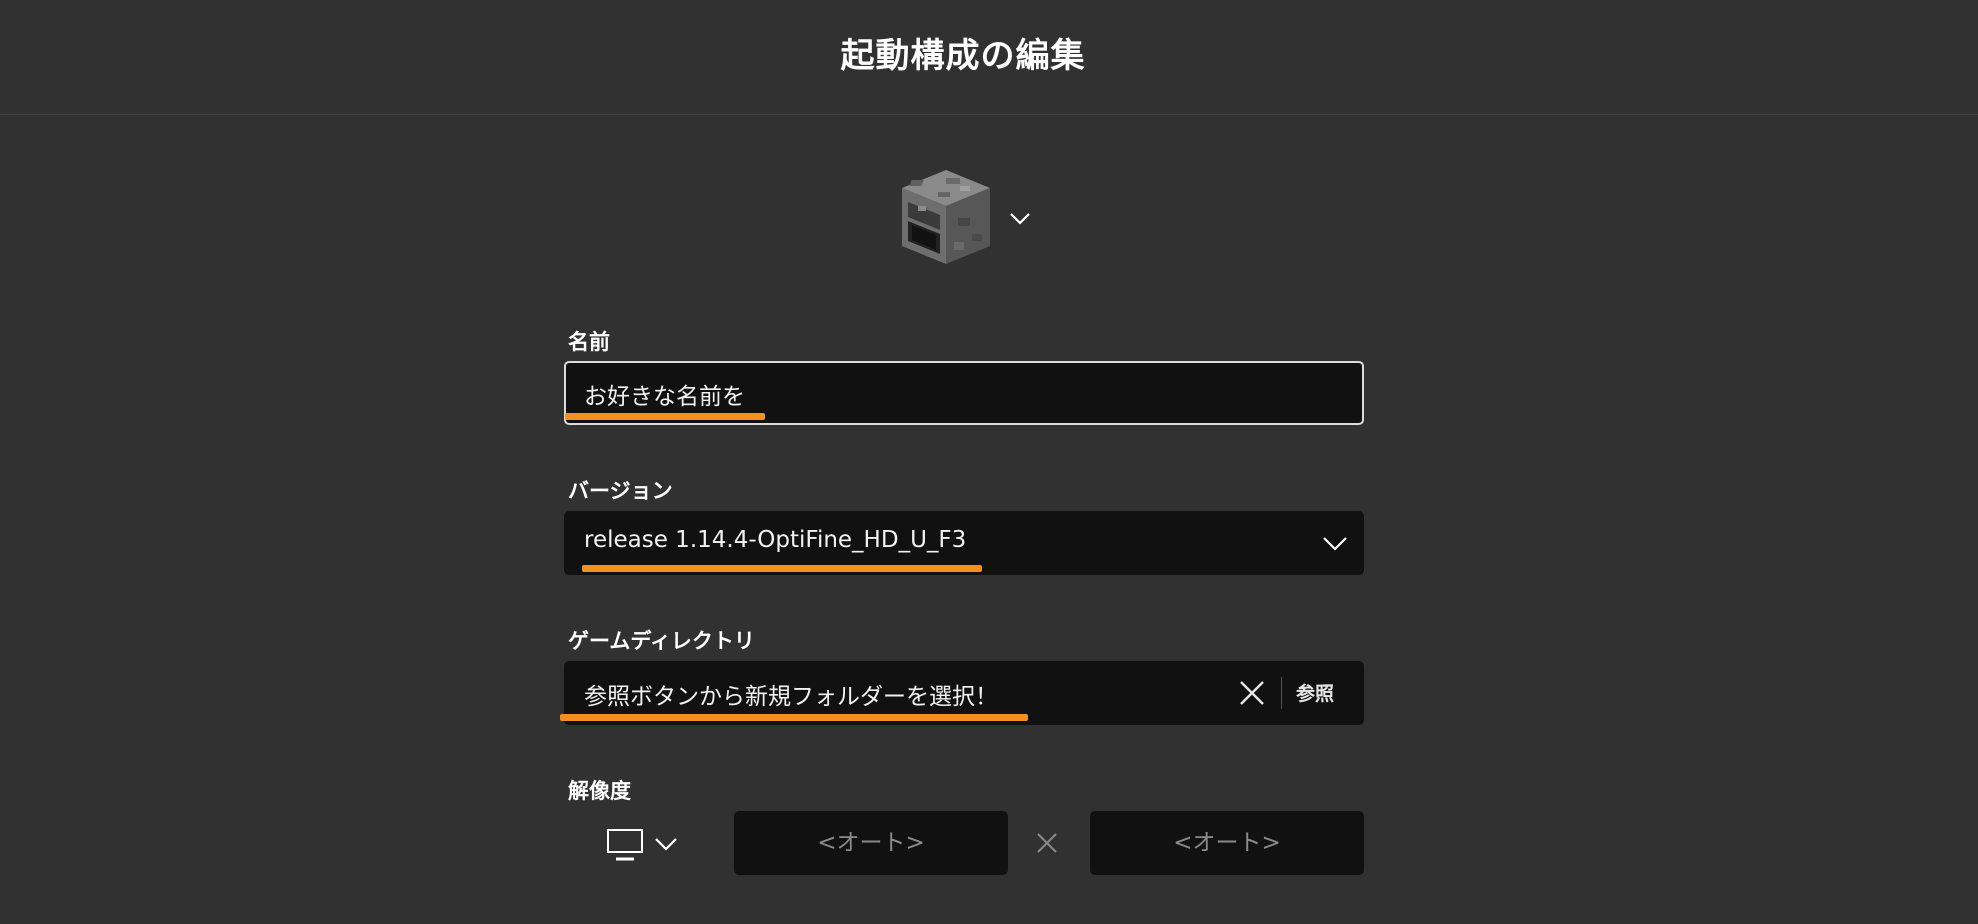 The height and width of the screenshot is (924, 1978). What do you see at coordinates (625, 845) in the screenshot?
I see `monitor-icon` at bounding box center [625, 845].